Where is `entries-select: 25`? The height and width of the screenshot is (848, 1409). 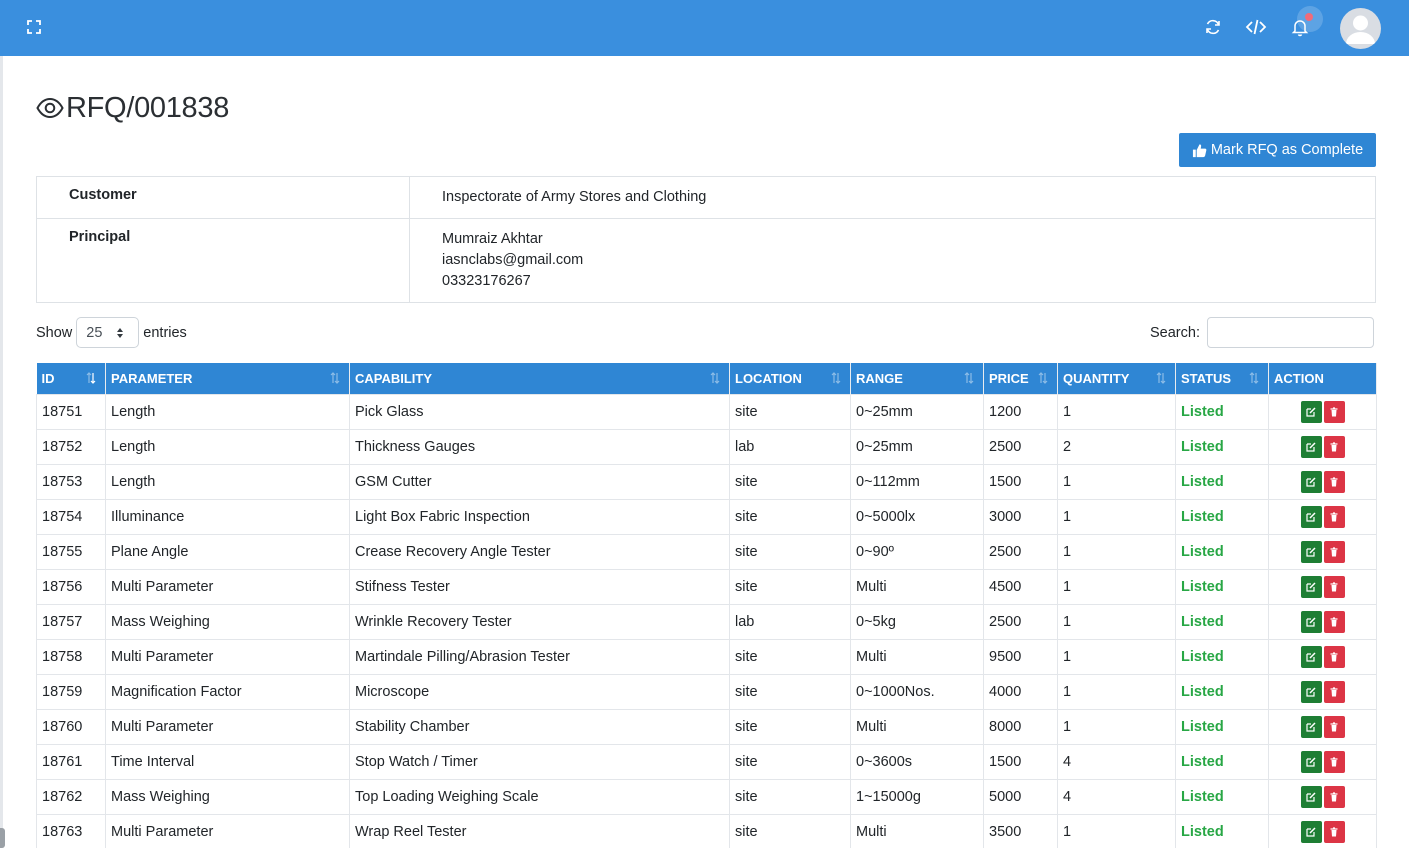 entries-select: 25 is located at coordinates (108, 332).